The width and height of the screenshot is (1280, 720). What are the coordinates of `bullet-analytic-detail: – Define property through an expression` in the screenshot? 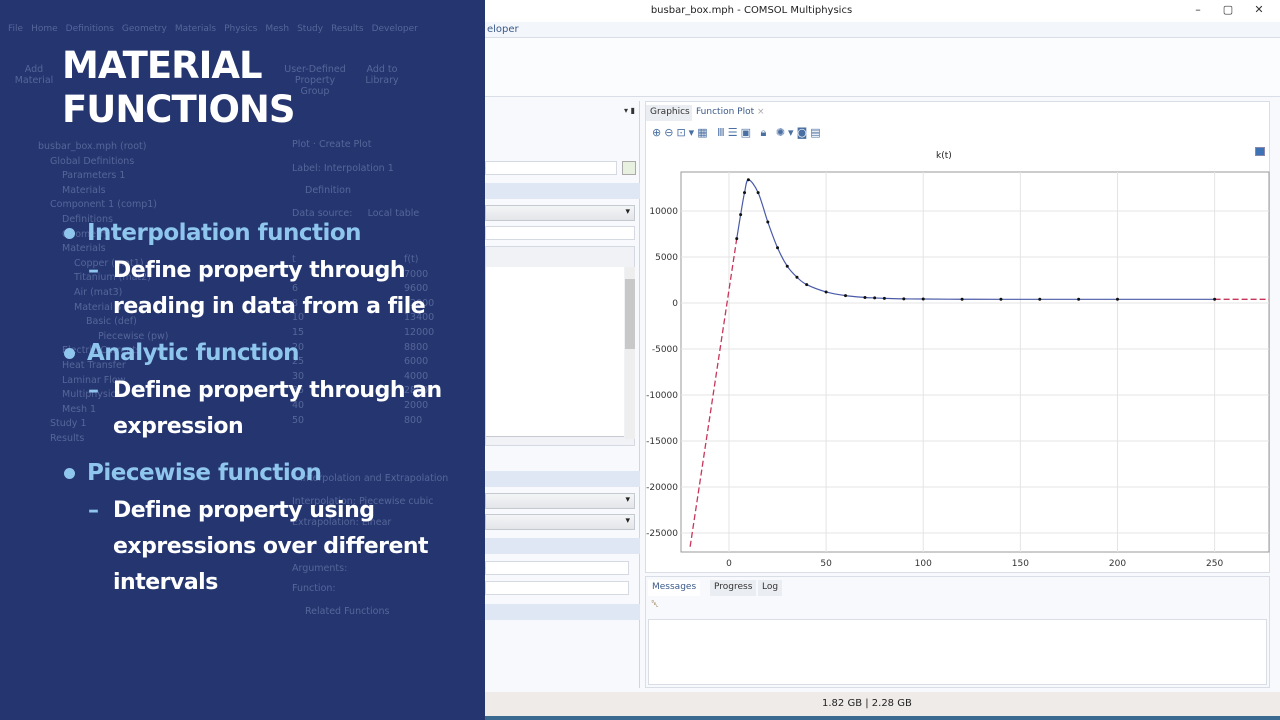 It's located at (265, 408).